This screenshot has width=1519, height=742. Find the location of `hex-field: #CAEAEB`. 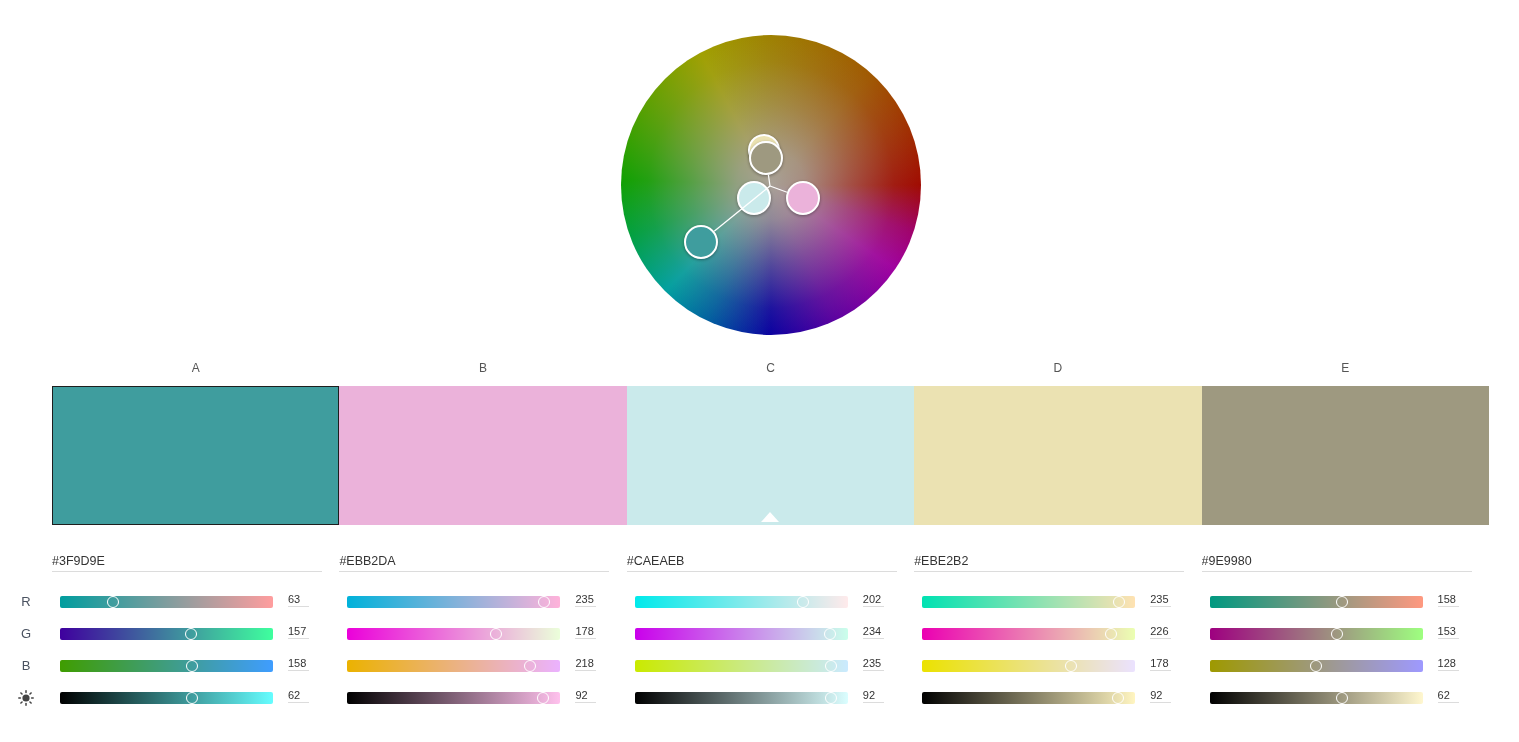

hex-field: #CAEAEB is located at coordinates (761, 561).